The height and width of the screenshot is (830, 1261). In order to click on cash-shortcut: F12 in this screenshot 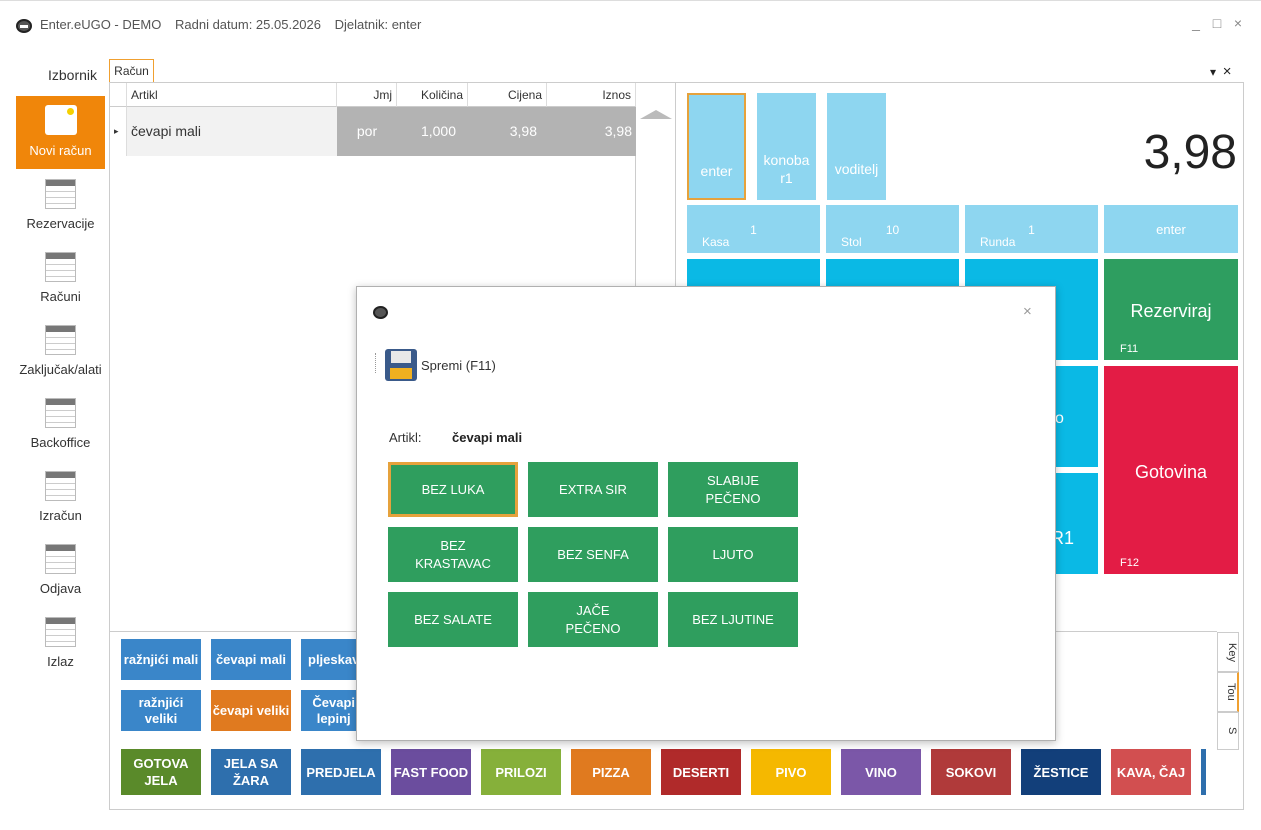, I will do `click(1129, 563)`.